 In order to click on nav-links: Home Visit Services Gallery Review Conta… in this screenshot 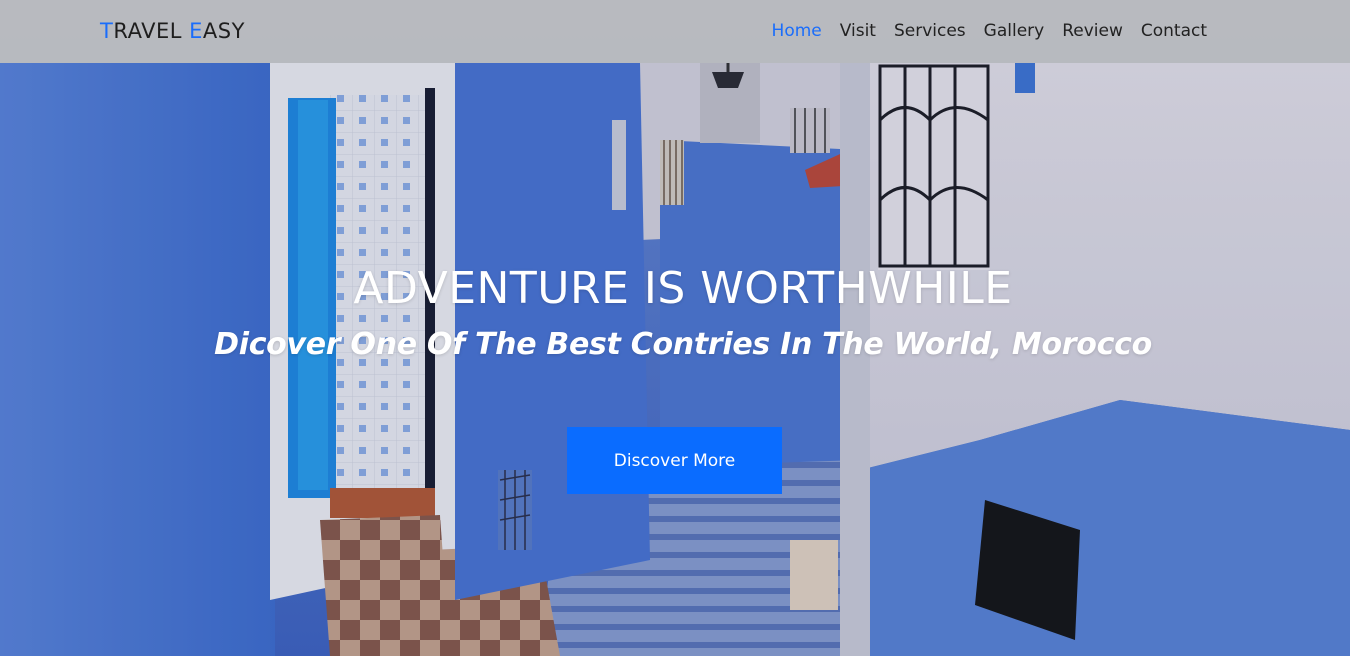, I will do `click(989, 31)`.